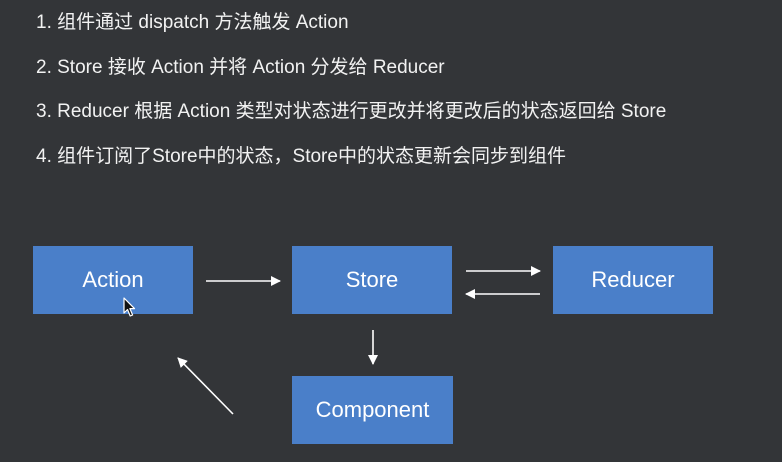 The height and width of the screenshot is (462, 782). I want to click on reducer-node: Reducer, so click(633, 280).